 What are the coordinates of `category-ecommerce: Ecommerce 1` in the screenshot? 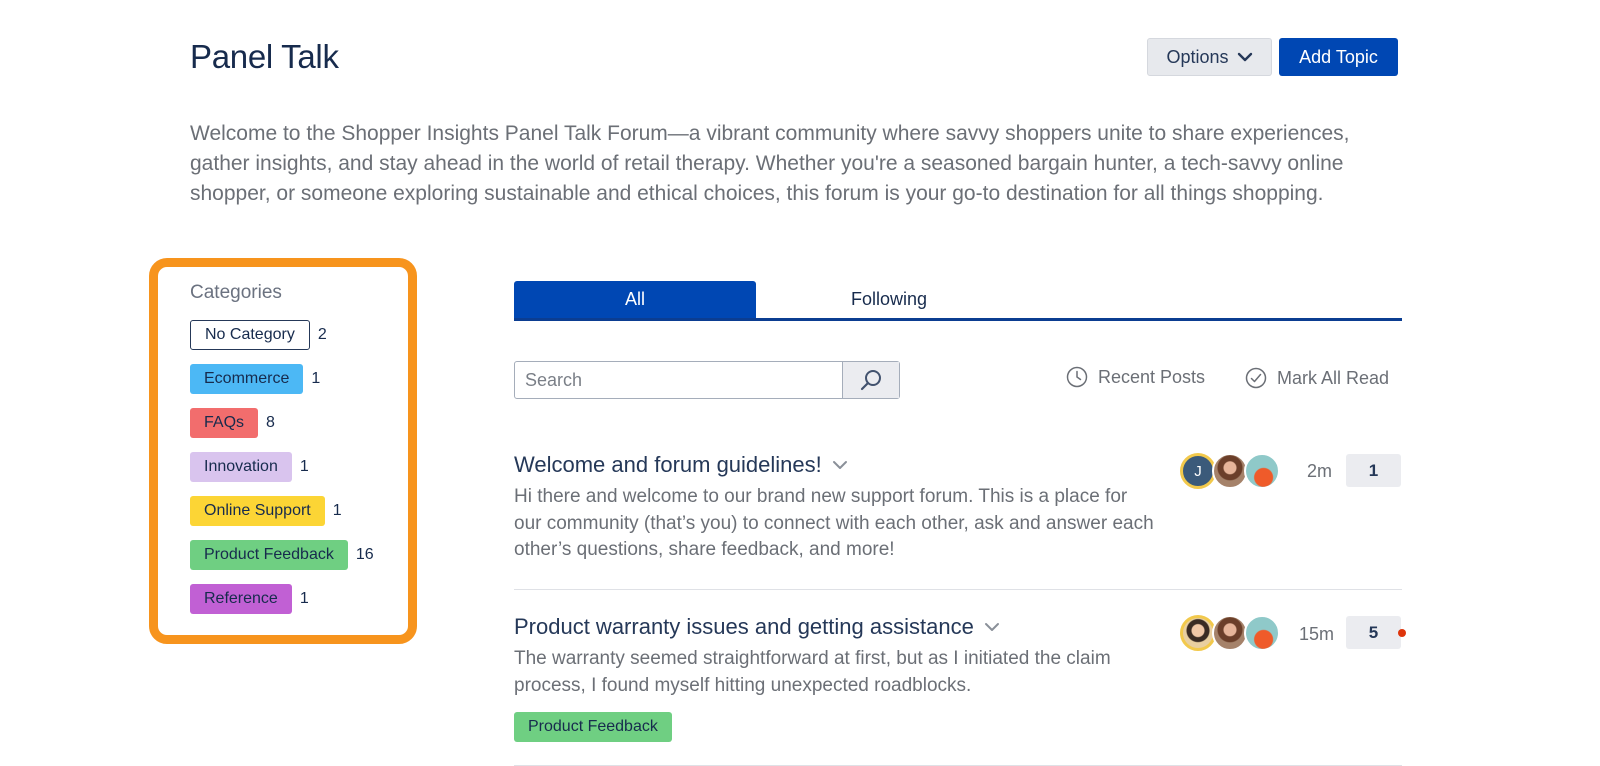 It's located at (282, 379).